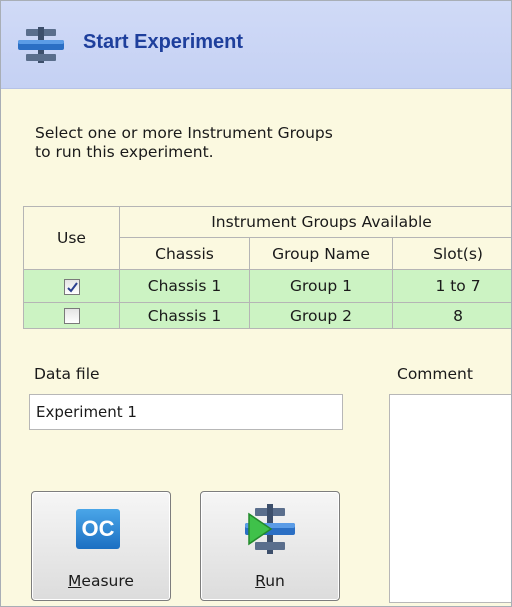 The image size is (512, 607). Describe the element at coordinates (163, 42) in the screenshot. I see `window-title: Start Experiment` at that location.